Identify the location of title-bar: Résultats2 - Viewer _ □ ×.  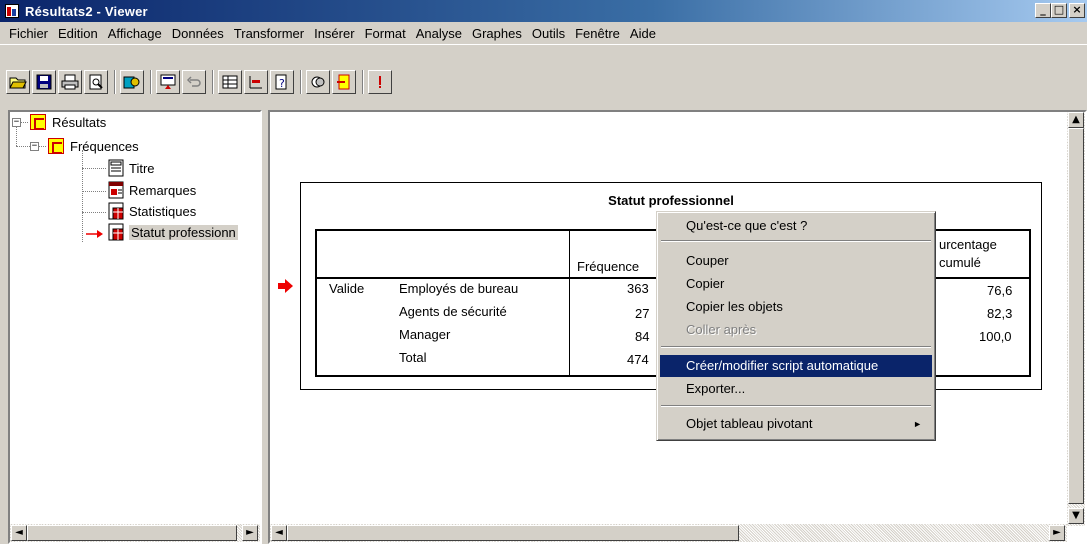
(543, 11).